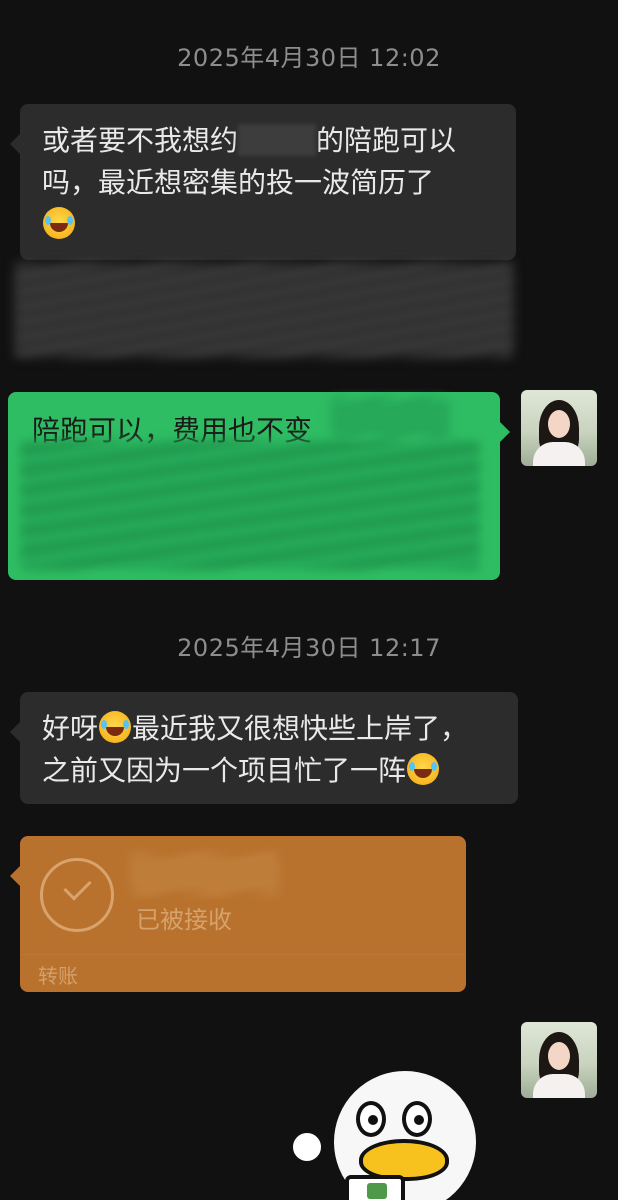  Describe the element at coordinates (269, 771) in the screenshot. I see `message-text: 之前又因为一个项目忙了一阵` at that location.